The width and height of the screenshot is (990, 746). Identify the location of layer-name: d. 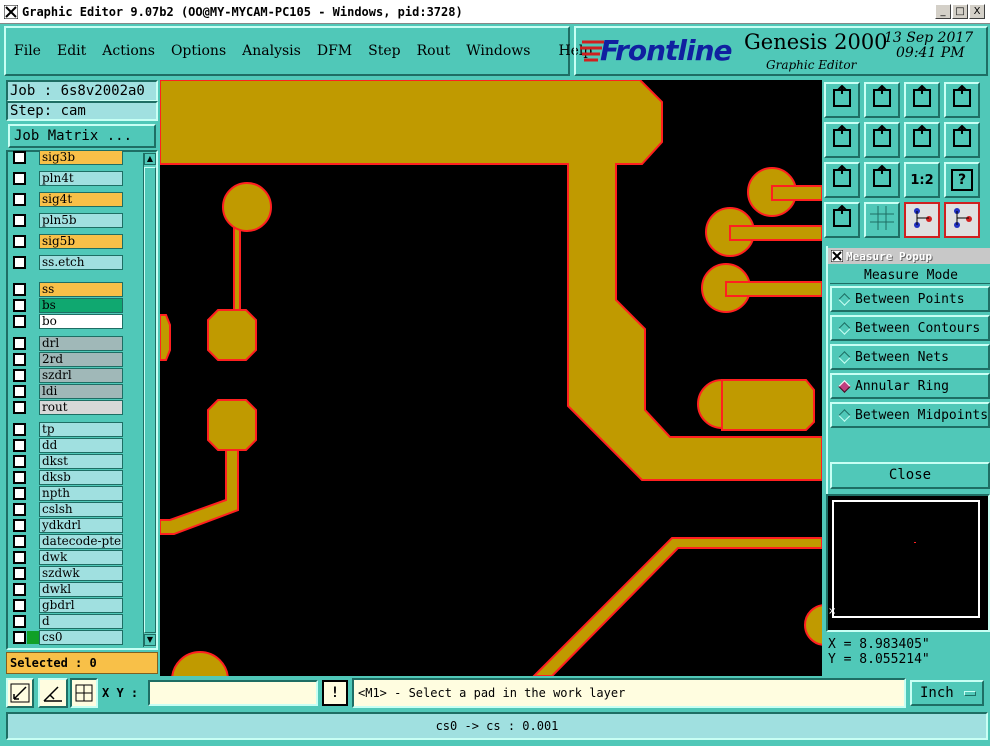
(81, 621).